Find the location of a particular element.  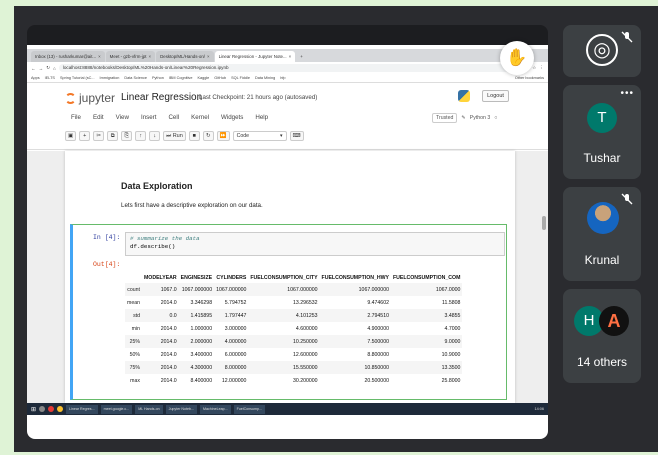

table-cell: 20.500000 is located at coordinates (376, 380).